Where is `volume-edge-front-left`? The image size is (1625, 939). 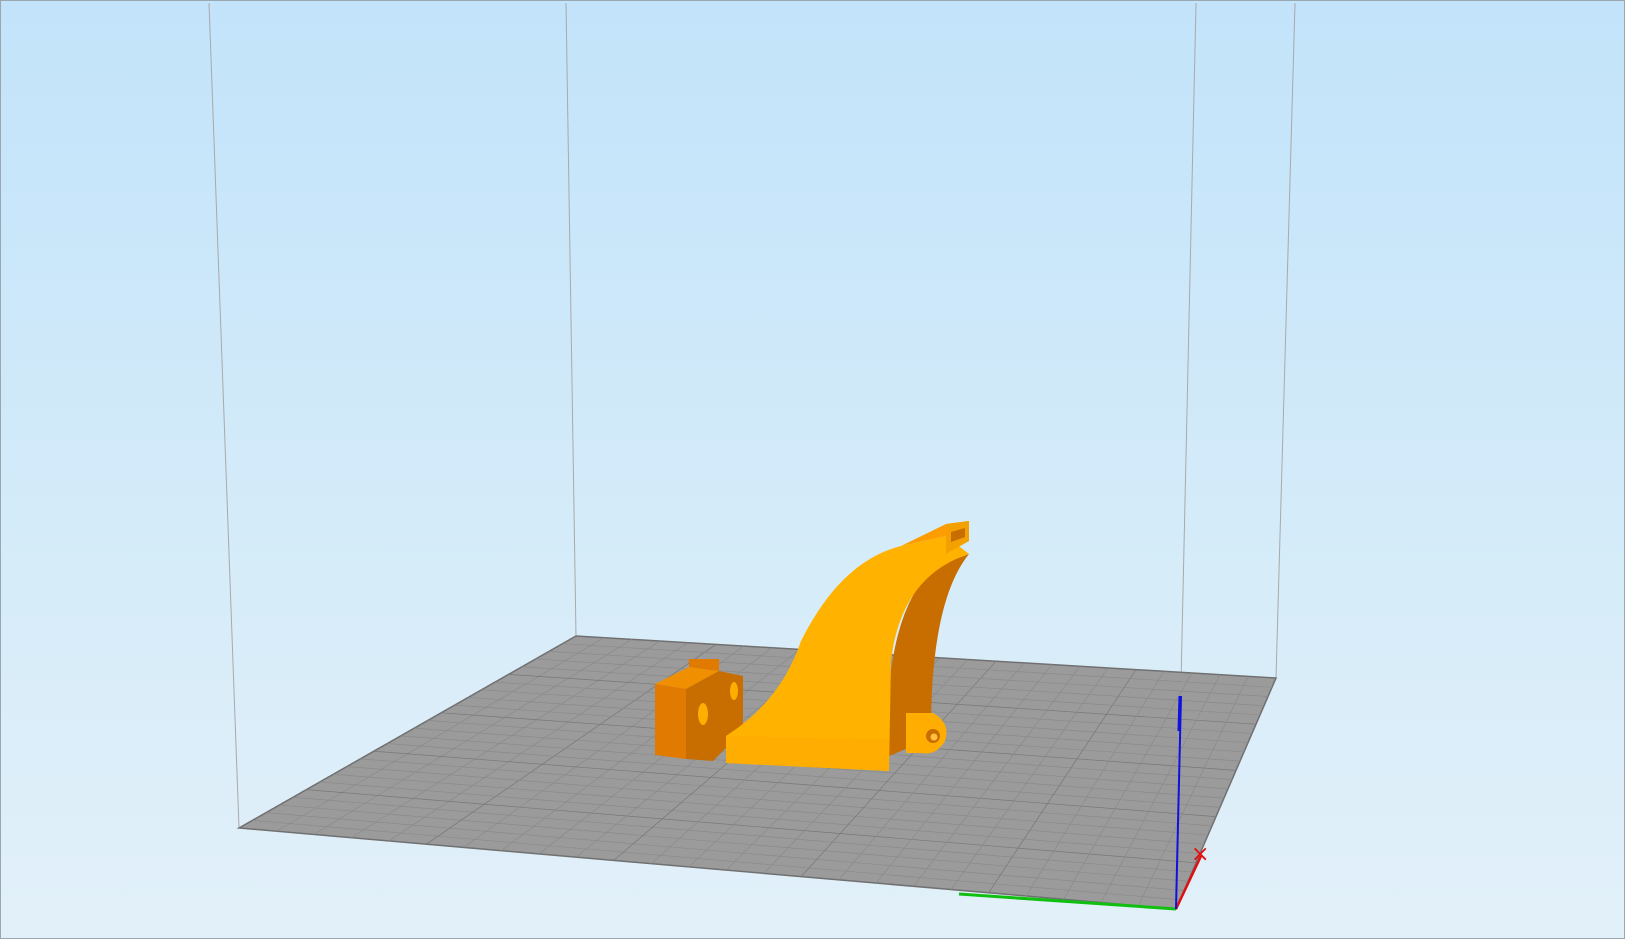
volume-edge-front-left is located at coordinates (224, 415).